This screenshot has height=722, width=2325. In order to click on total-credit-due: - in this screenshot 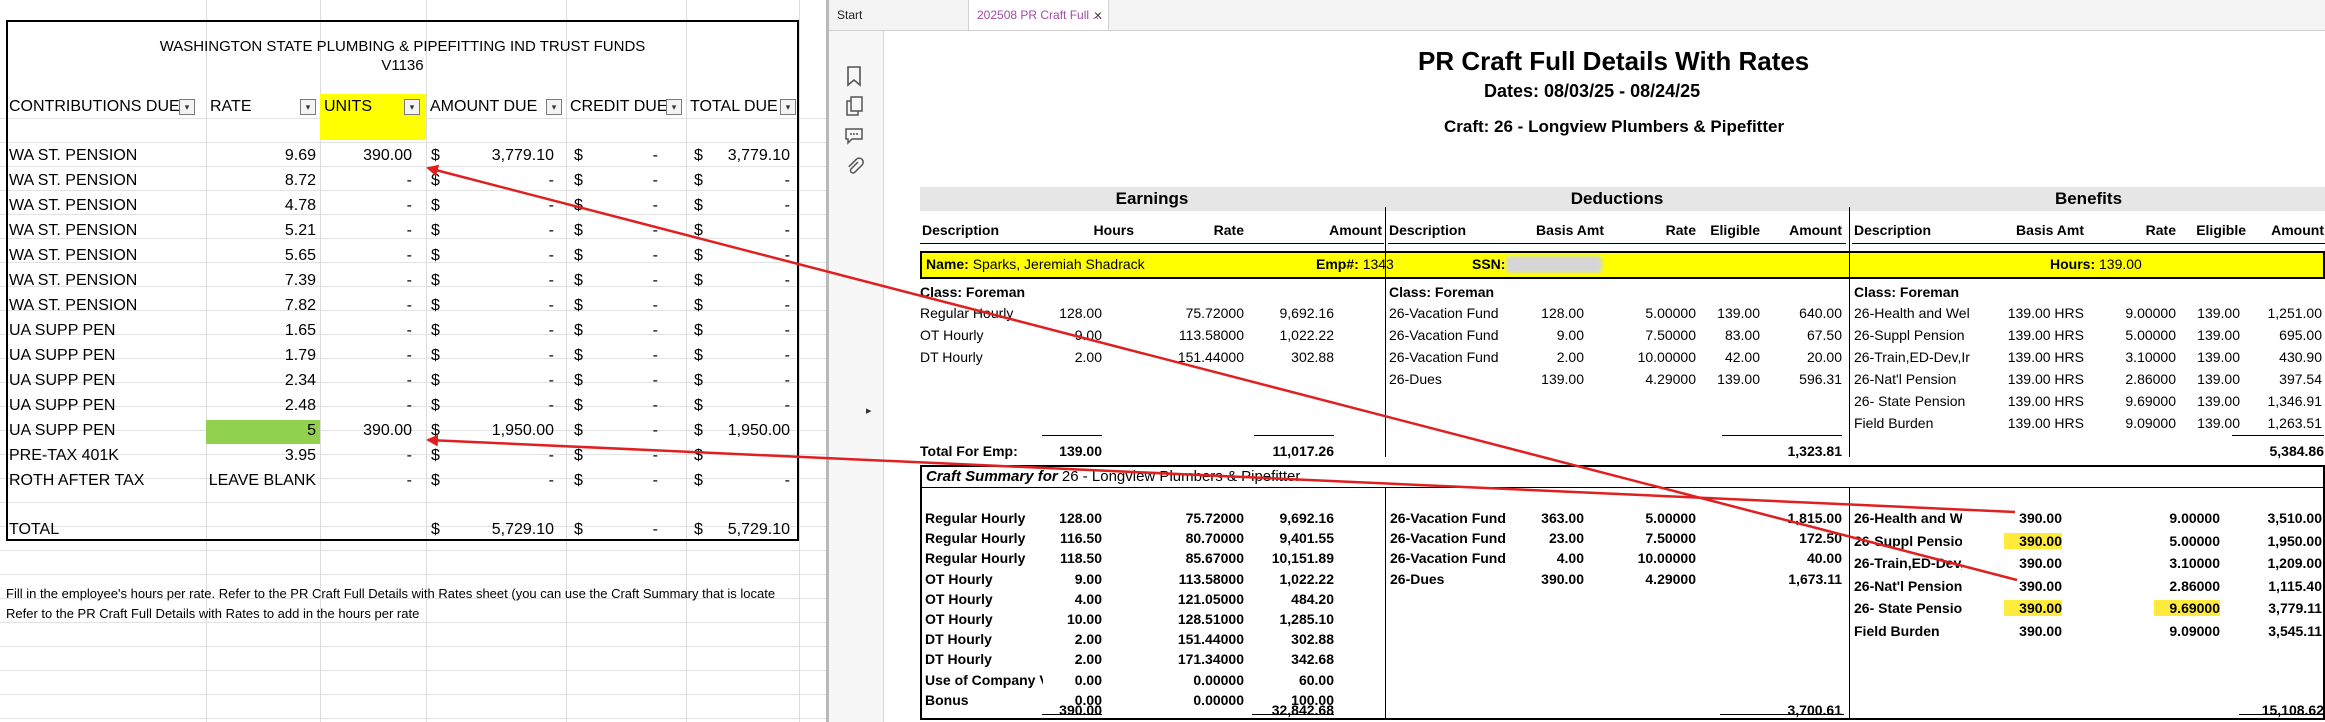, I will do `click(616, 530)`.